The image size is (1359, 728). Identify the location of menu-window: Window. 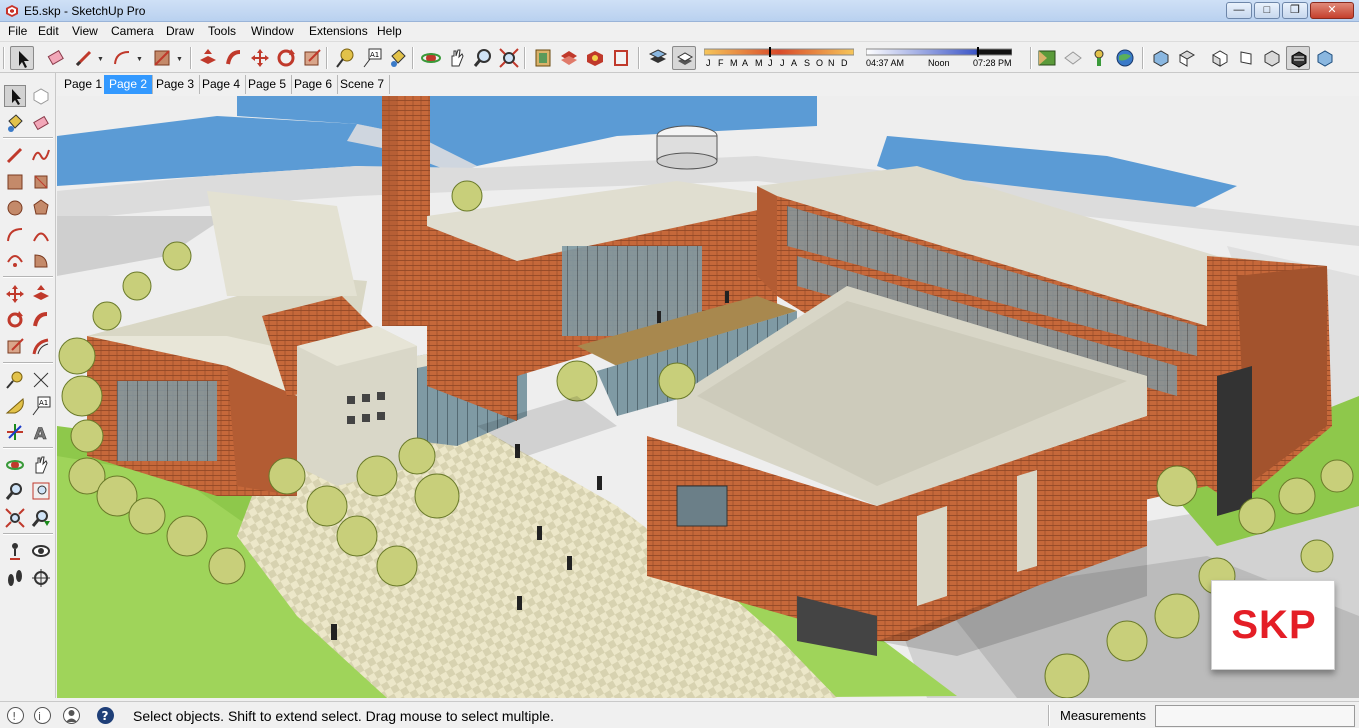
(272, 31).